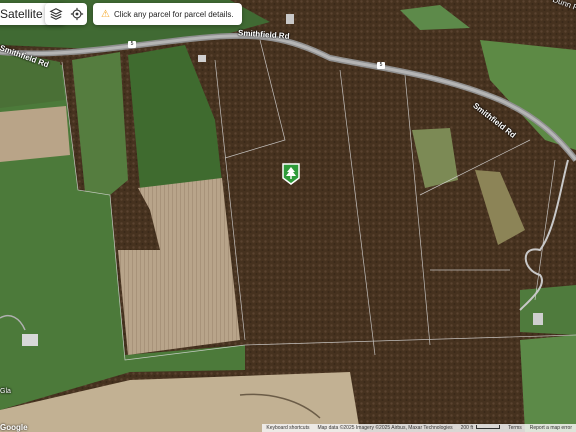  Describe the element at coordinates (291, 174) in the screenshot. I see `tree-parcel-icon` at that location.